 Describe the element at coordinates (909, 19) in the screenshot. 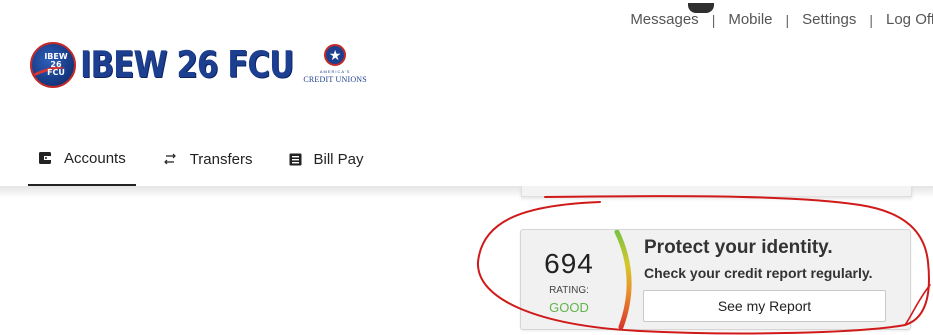

I see `logoff-link: Log Off` at that location.